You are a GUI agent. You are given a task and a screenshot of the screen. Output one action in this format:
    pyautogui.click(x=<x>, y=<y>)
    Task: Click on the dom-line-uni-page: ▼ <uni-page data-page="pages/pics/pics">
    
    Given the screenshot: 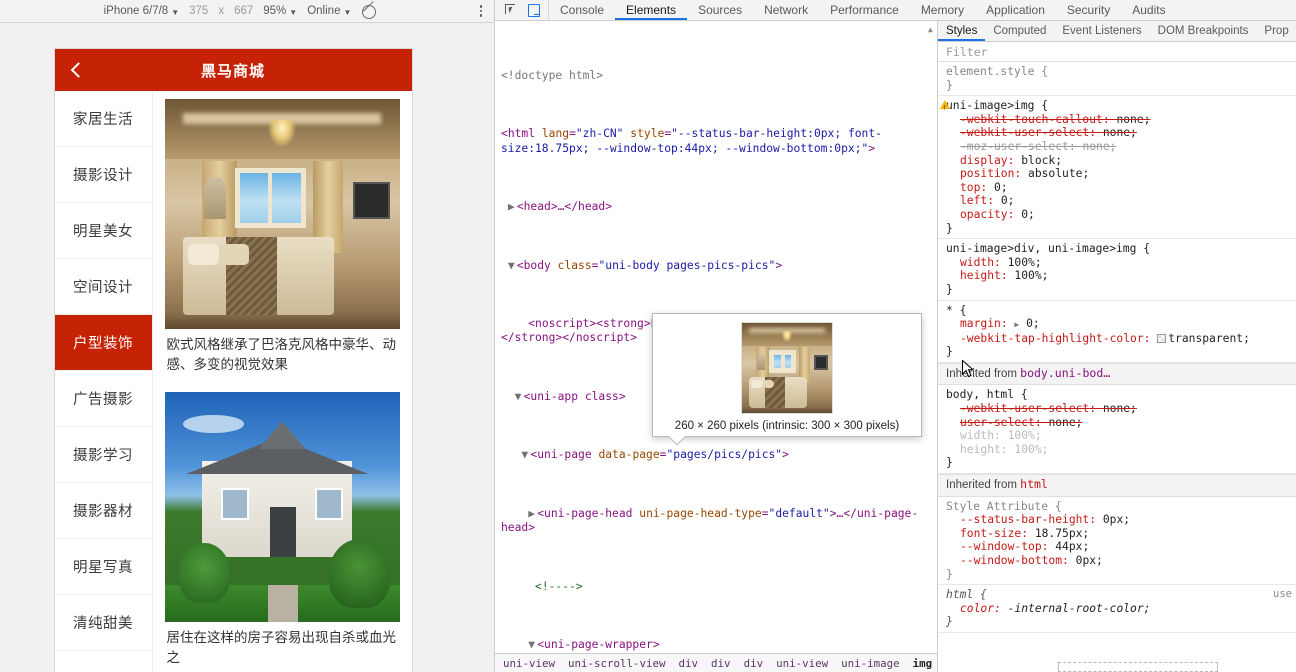 What is the action you would take?
    pyautogui.click(x=719, y=455)
    